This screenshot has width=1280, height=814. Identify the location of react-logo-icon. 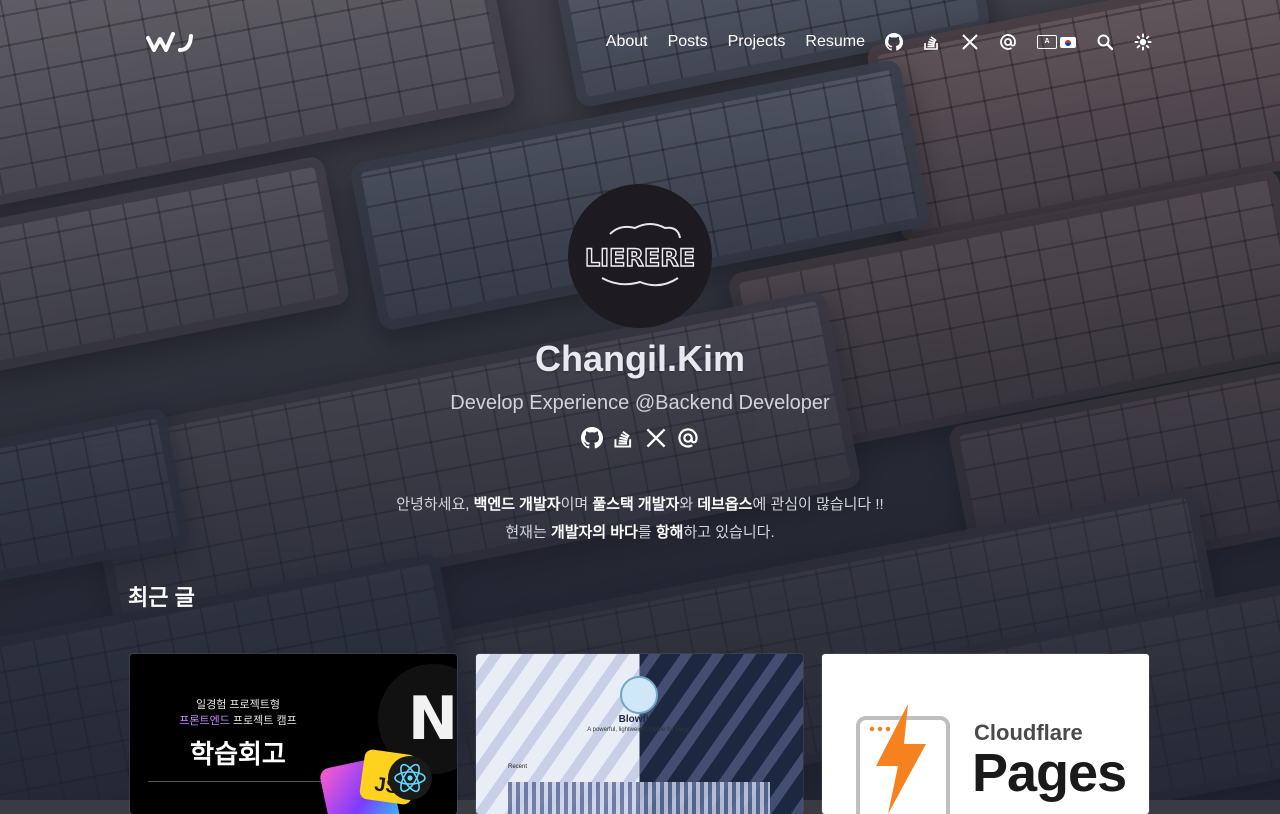
(410, 778).